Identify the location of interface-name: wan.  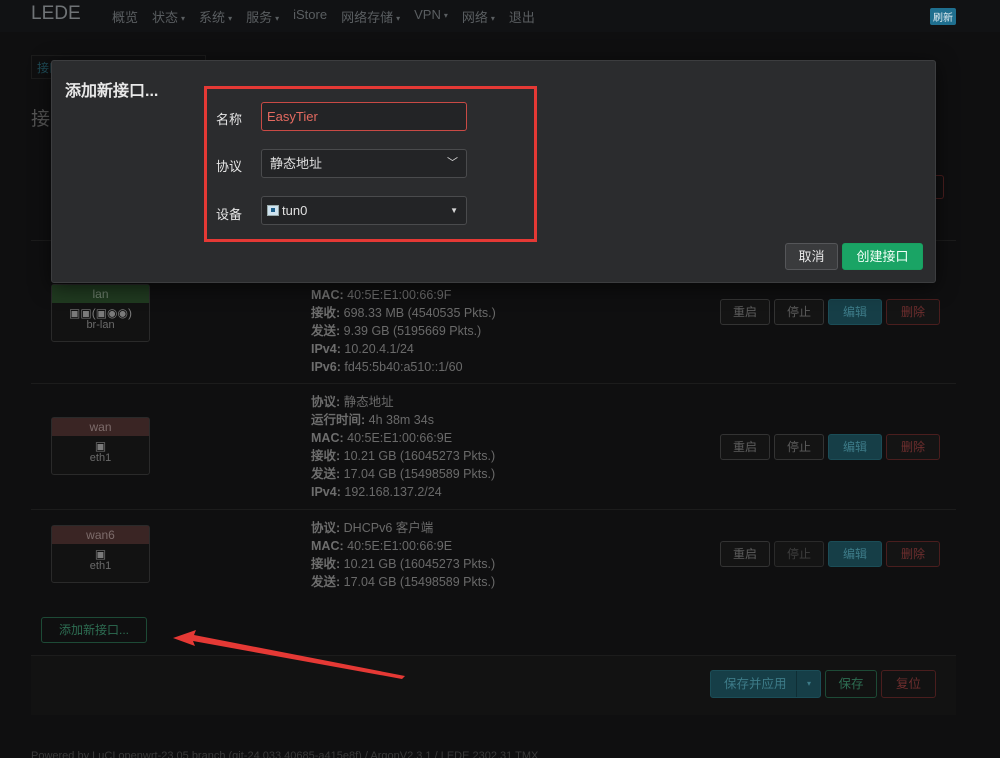
(100, 427).